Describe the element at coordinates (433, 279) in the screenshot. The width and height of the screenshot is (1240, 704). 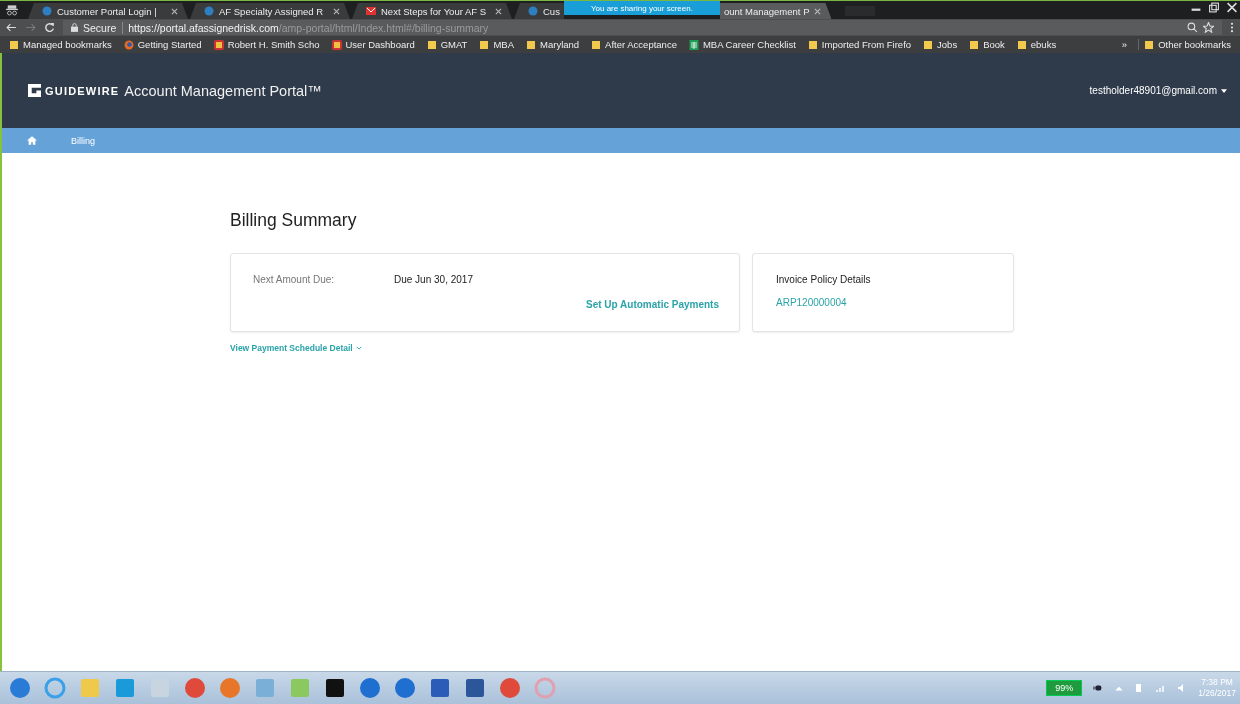
I see `due-date: Due Jun 30, 2017` at that location.